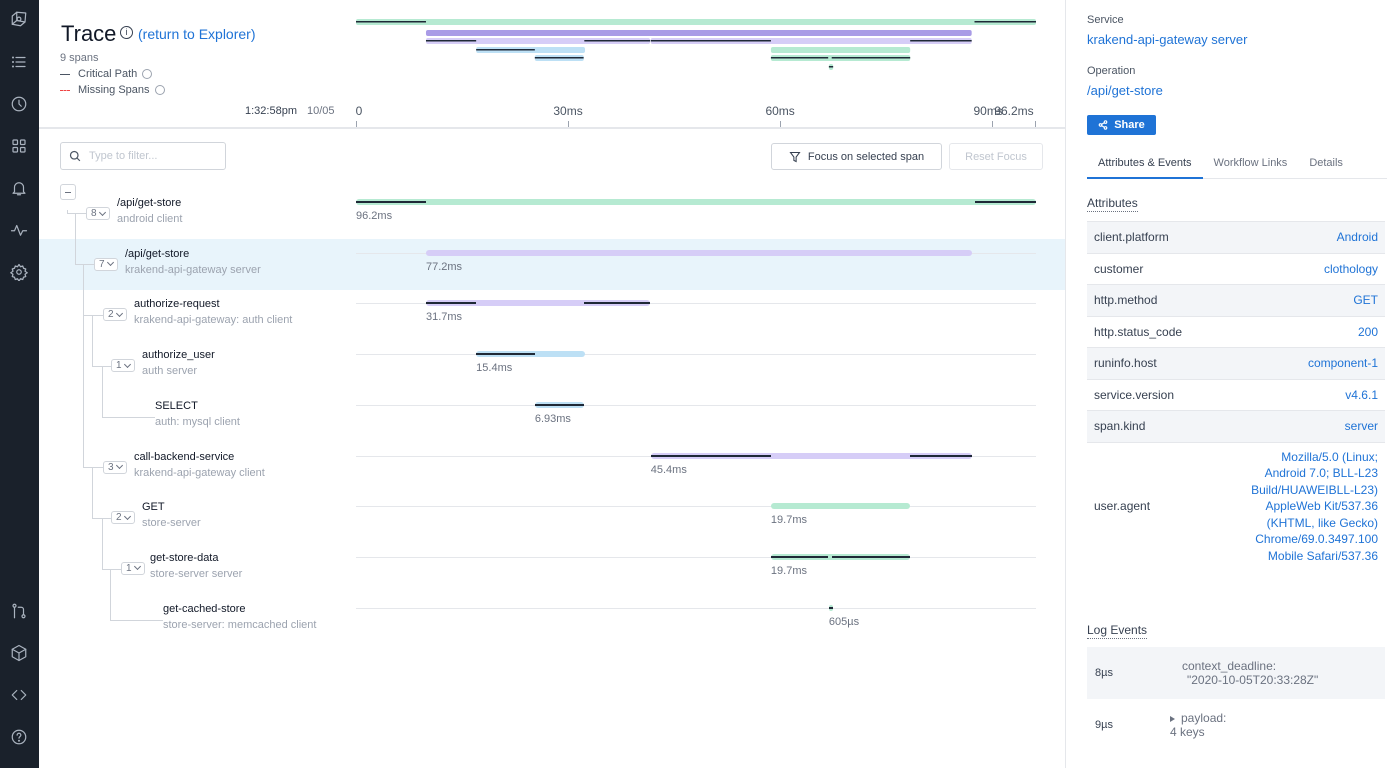  Describe the element at coordinates (240, 624) in the screenshot. I see `span-service-name: store-server: memcached client` at that location.